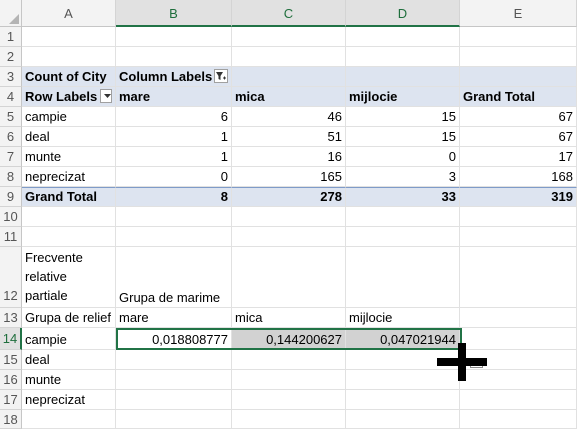 Image resolution: width=577 pixels, height=429 pixels. What do you see at coordinates (69, 318) in the screenshot?
I see `relief-label: Grupa de relief` at bounding box center [69, 318].